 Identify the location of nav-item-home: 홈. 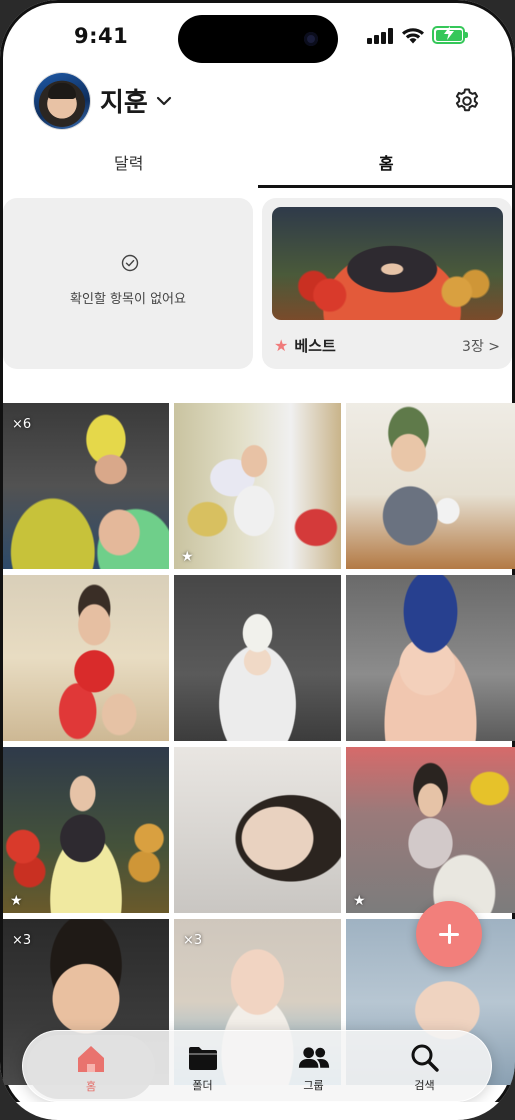
(91, 1067).